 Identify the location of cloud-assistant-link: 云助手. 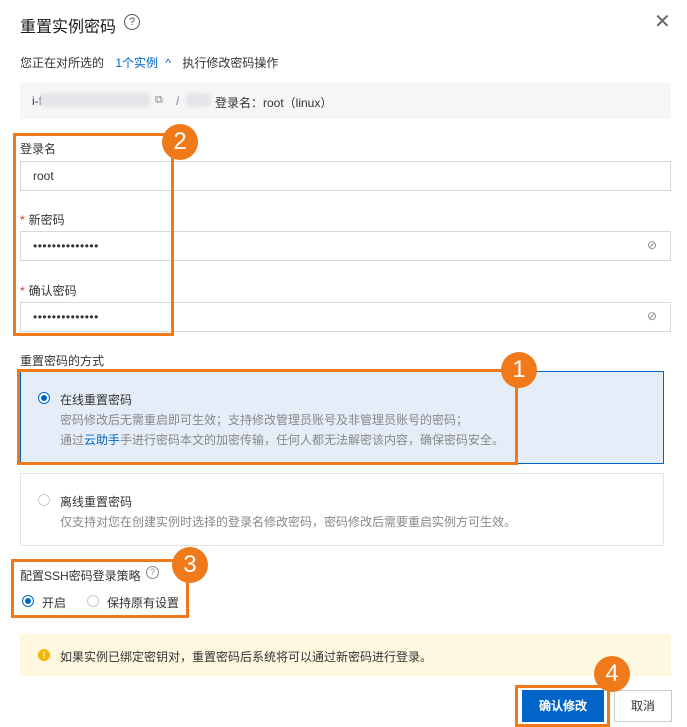
(102, 440).